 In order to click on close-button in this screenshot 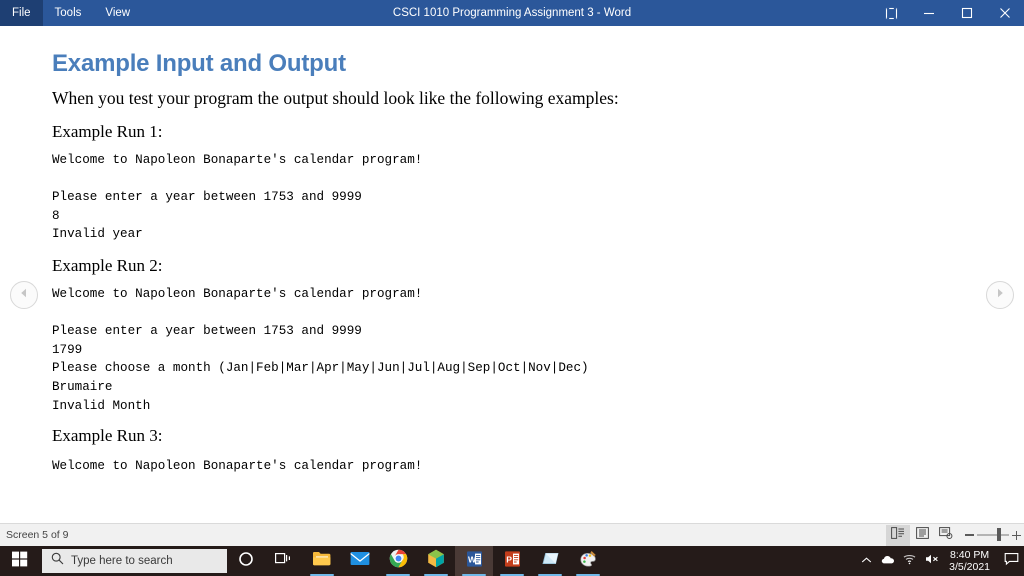, I will do `click(1005, 13)`.